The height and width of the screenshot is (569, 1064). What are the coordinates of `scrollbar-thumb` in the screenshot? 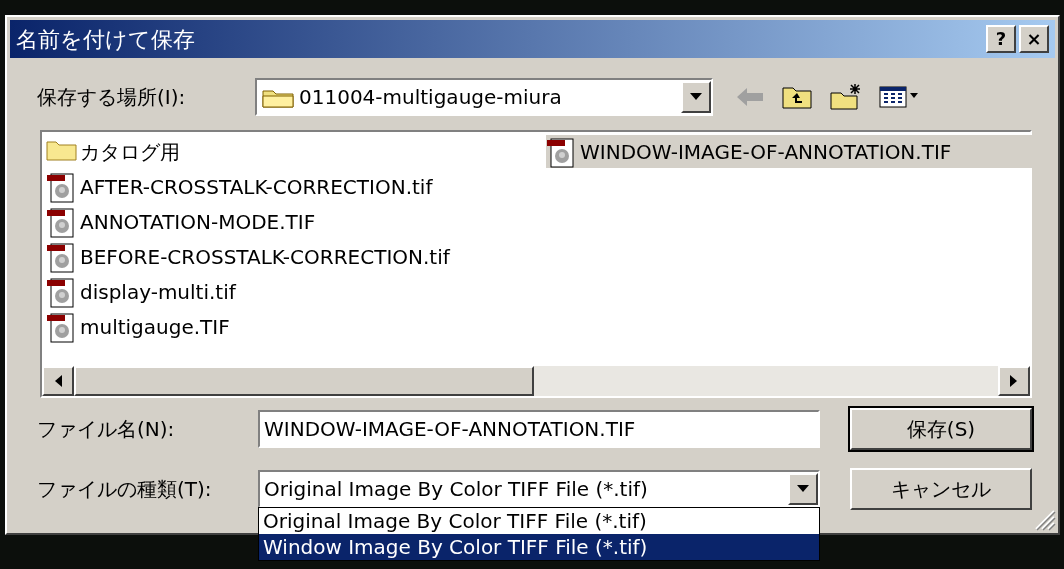 It's located at (304, 381).